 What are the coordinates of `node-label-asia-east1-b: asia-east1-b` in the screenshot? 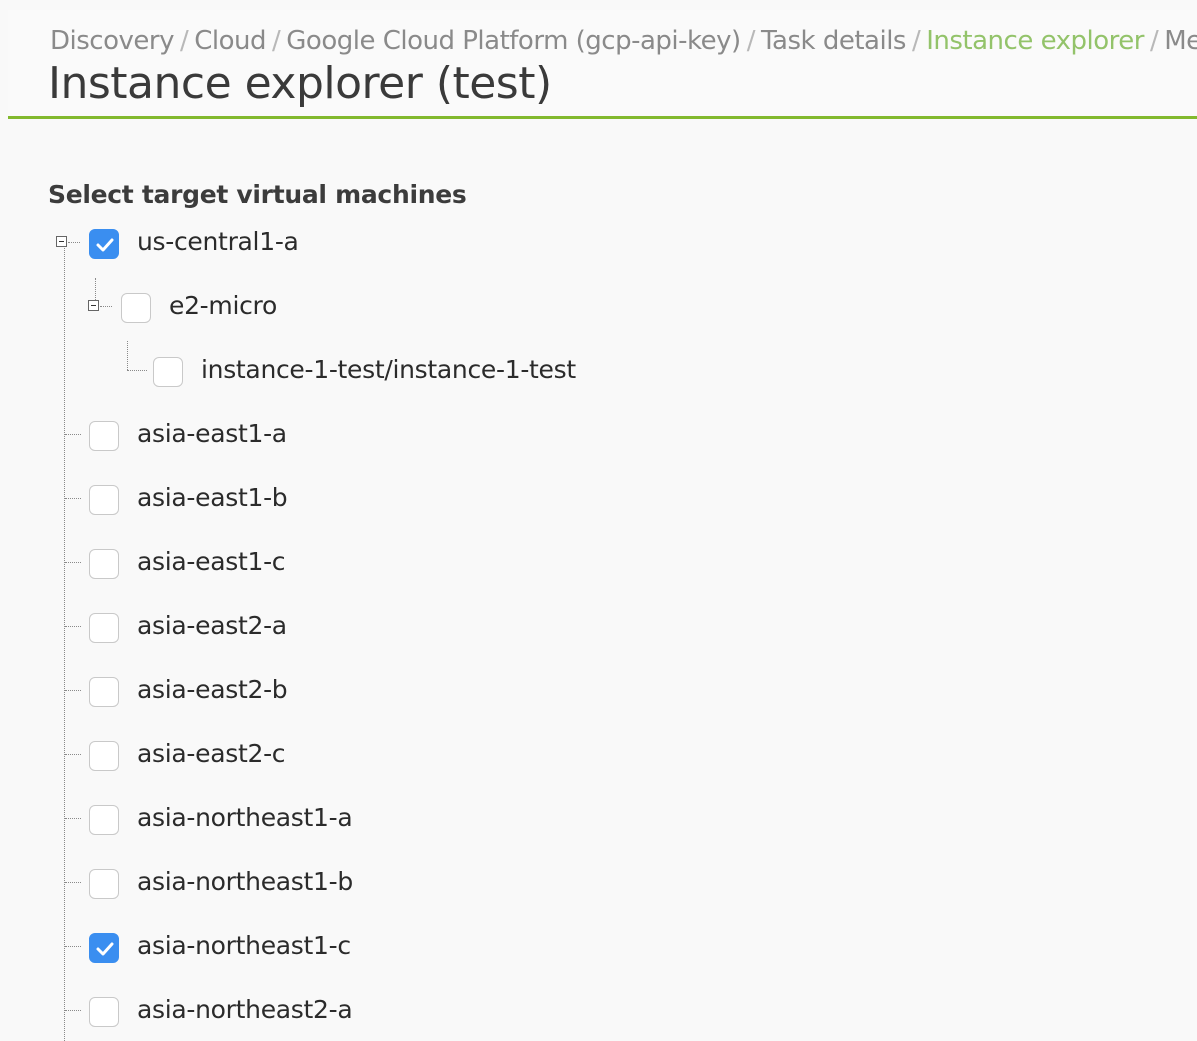 It's located at (212, 497).